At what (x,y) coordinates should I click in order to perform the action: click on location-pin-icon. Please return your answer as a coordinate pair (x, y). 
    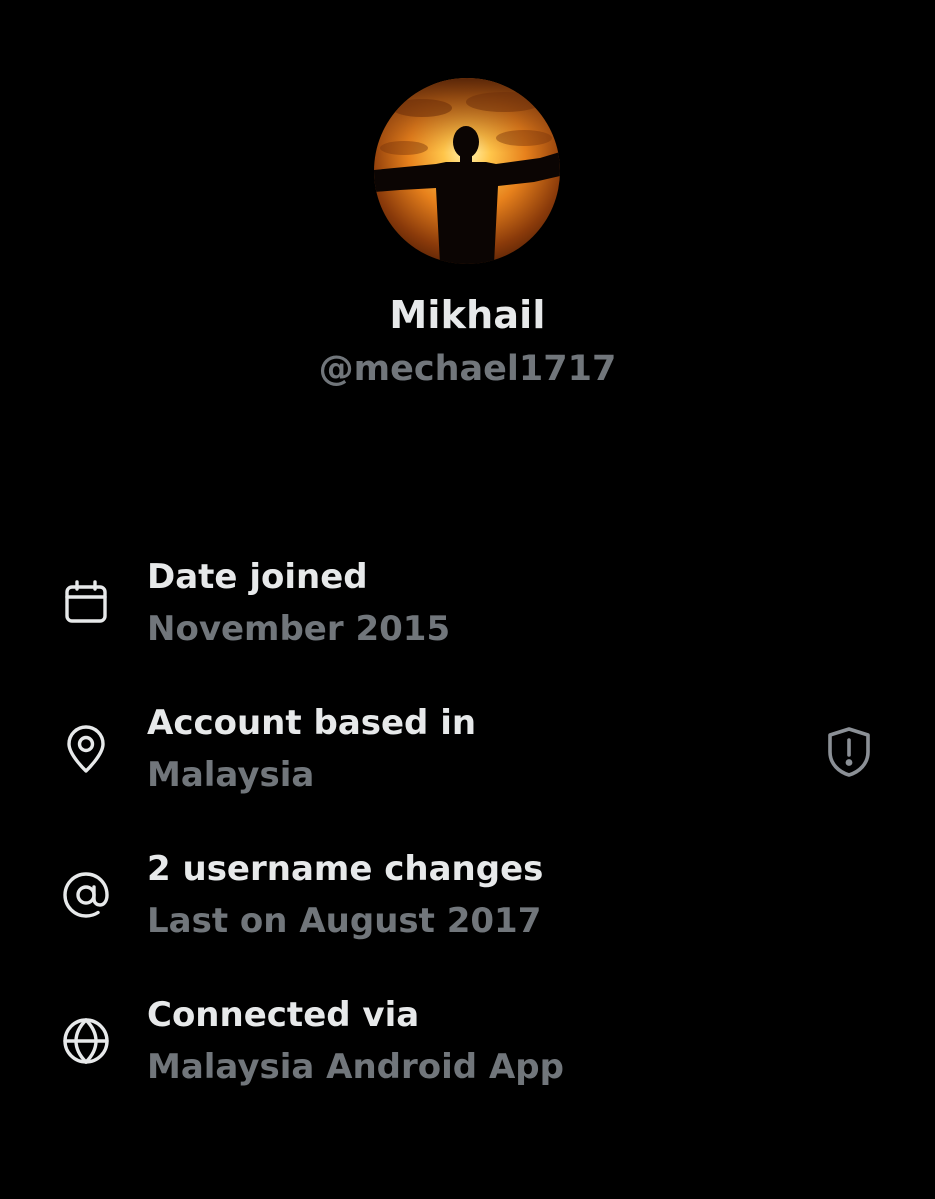
    Looking at the image, I should click on (86, 749).